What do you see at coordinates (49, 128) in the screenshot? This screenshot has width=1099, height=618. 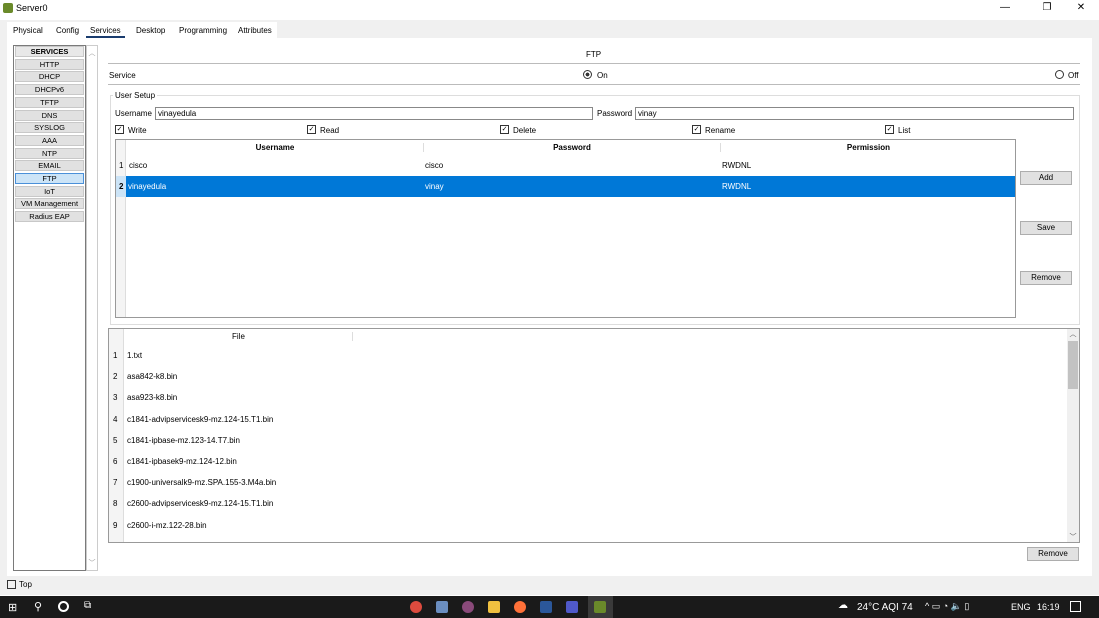 I see `sidebar-item-syslog: SYSLOG` at bounding box center [49, 128].